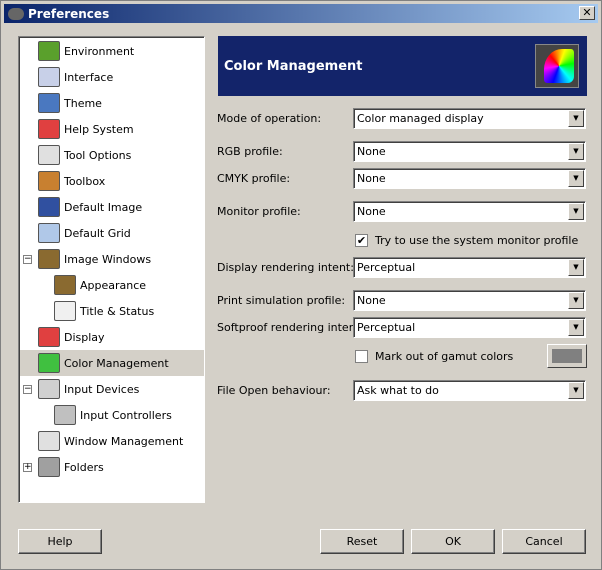 The image size is (602, 570). Describe the element at coordinates (469, 267) in the screenshot. I see `display-intent-select: Perceptual ▼` at that location.